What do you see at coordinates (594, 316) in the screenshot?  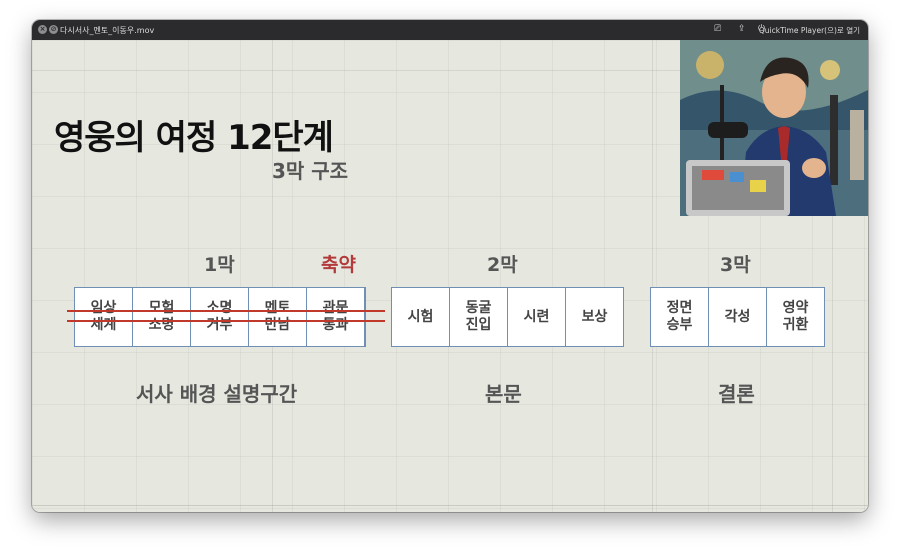 I see `stage-box: 보상` at bounding box center [594, 316].